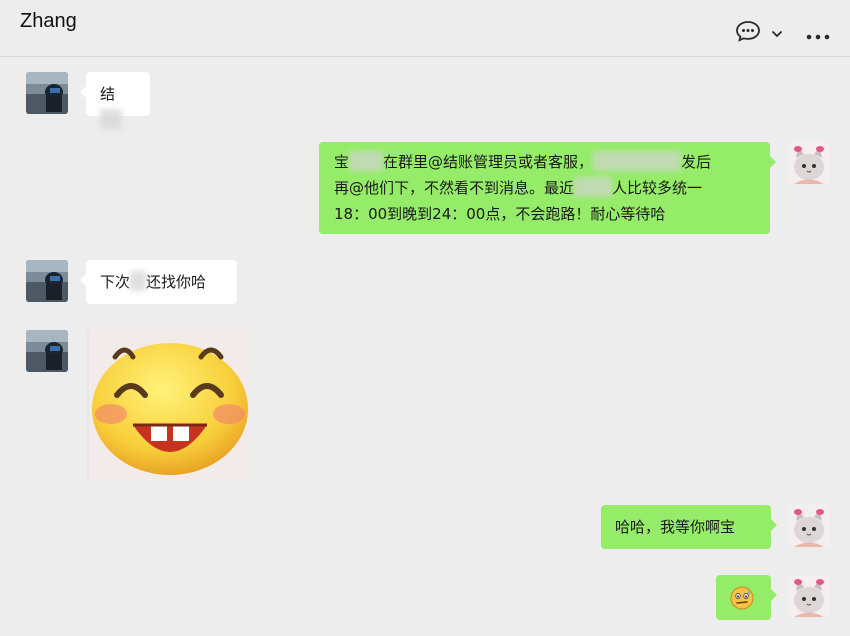 The width and height of the screenshot is (850, 636). What do you see at coordinates (742, 602) in the screenshot?
I see `awkward-smile-emoji` at bounding box center [742, 602].